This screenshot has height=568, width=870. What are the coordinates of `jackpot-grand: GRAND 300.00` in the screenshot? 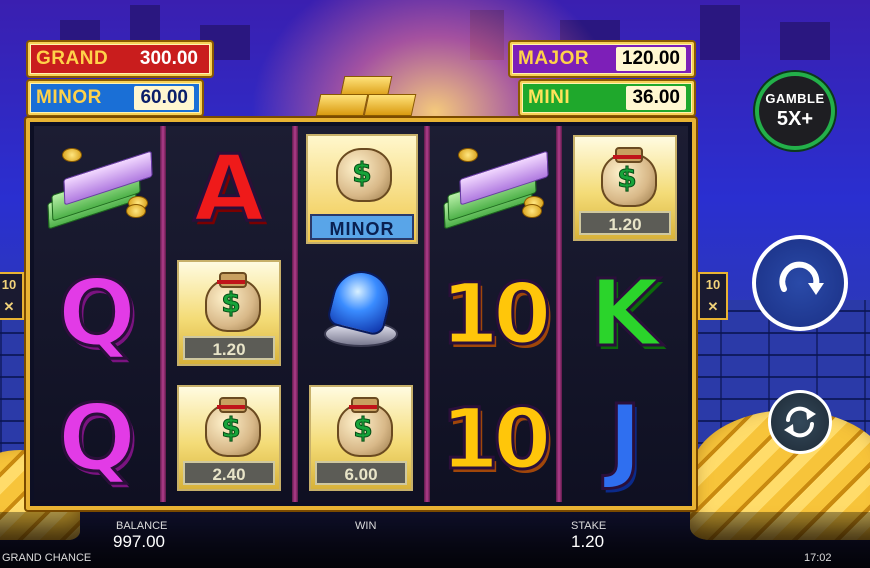 It's located at (120, 59).